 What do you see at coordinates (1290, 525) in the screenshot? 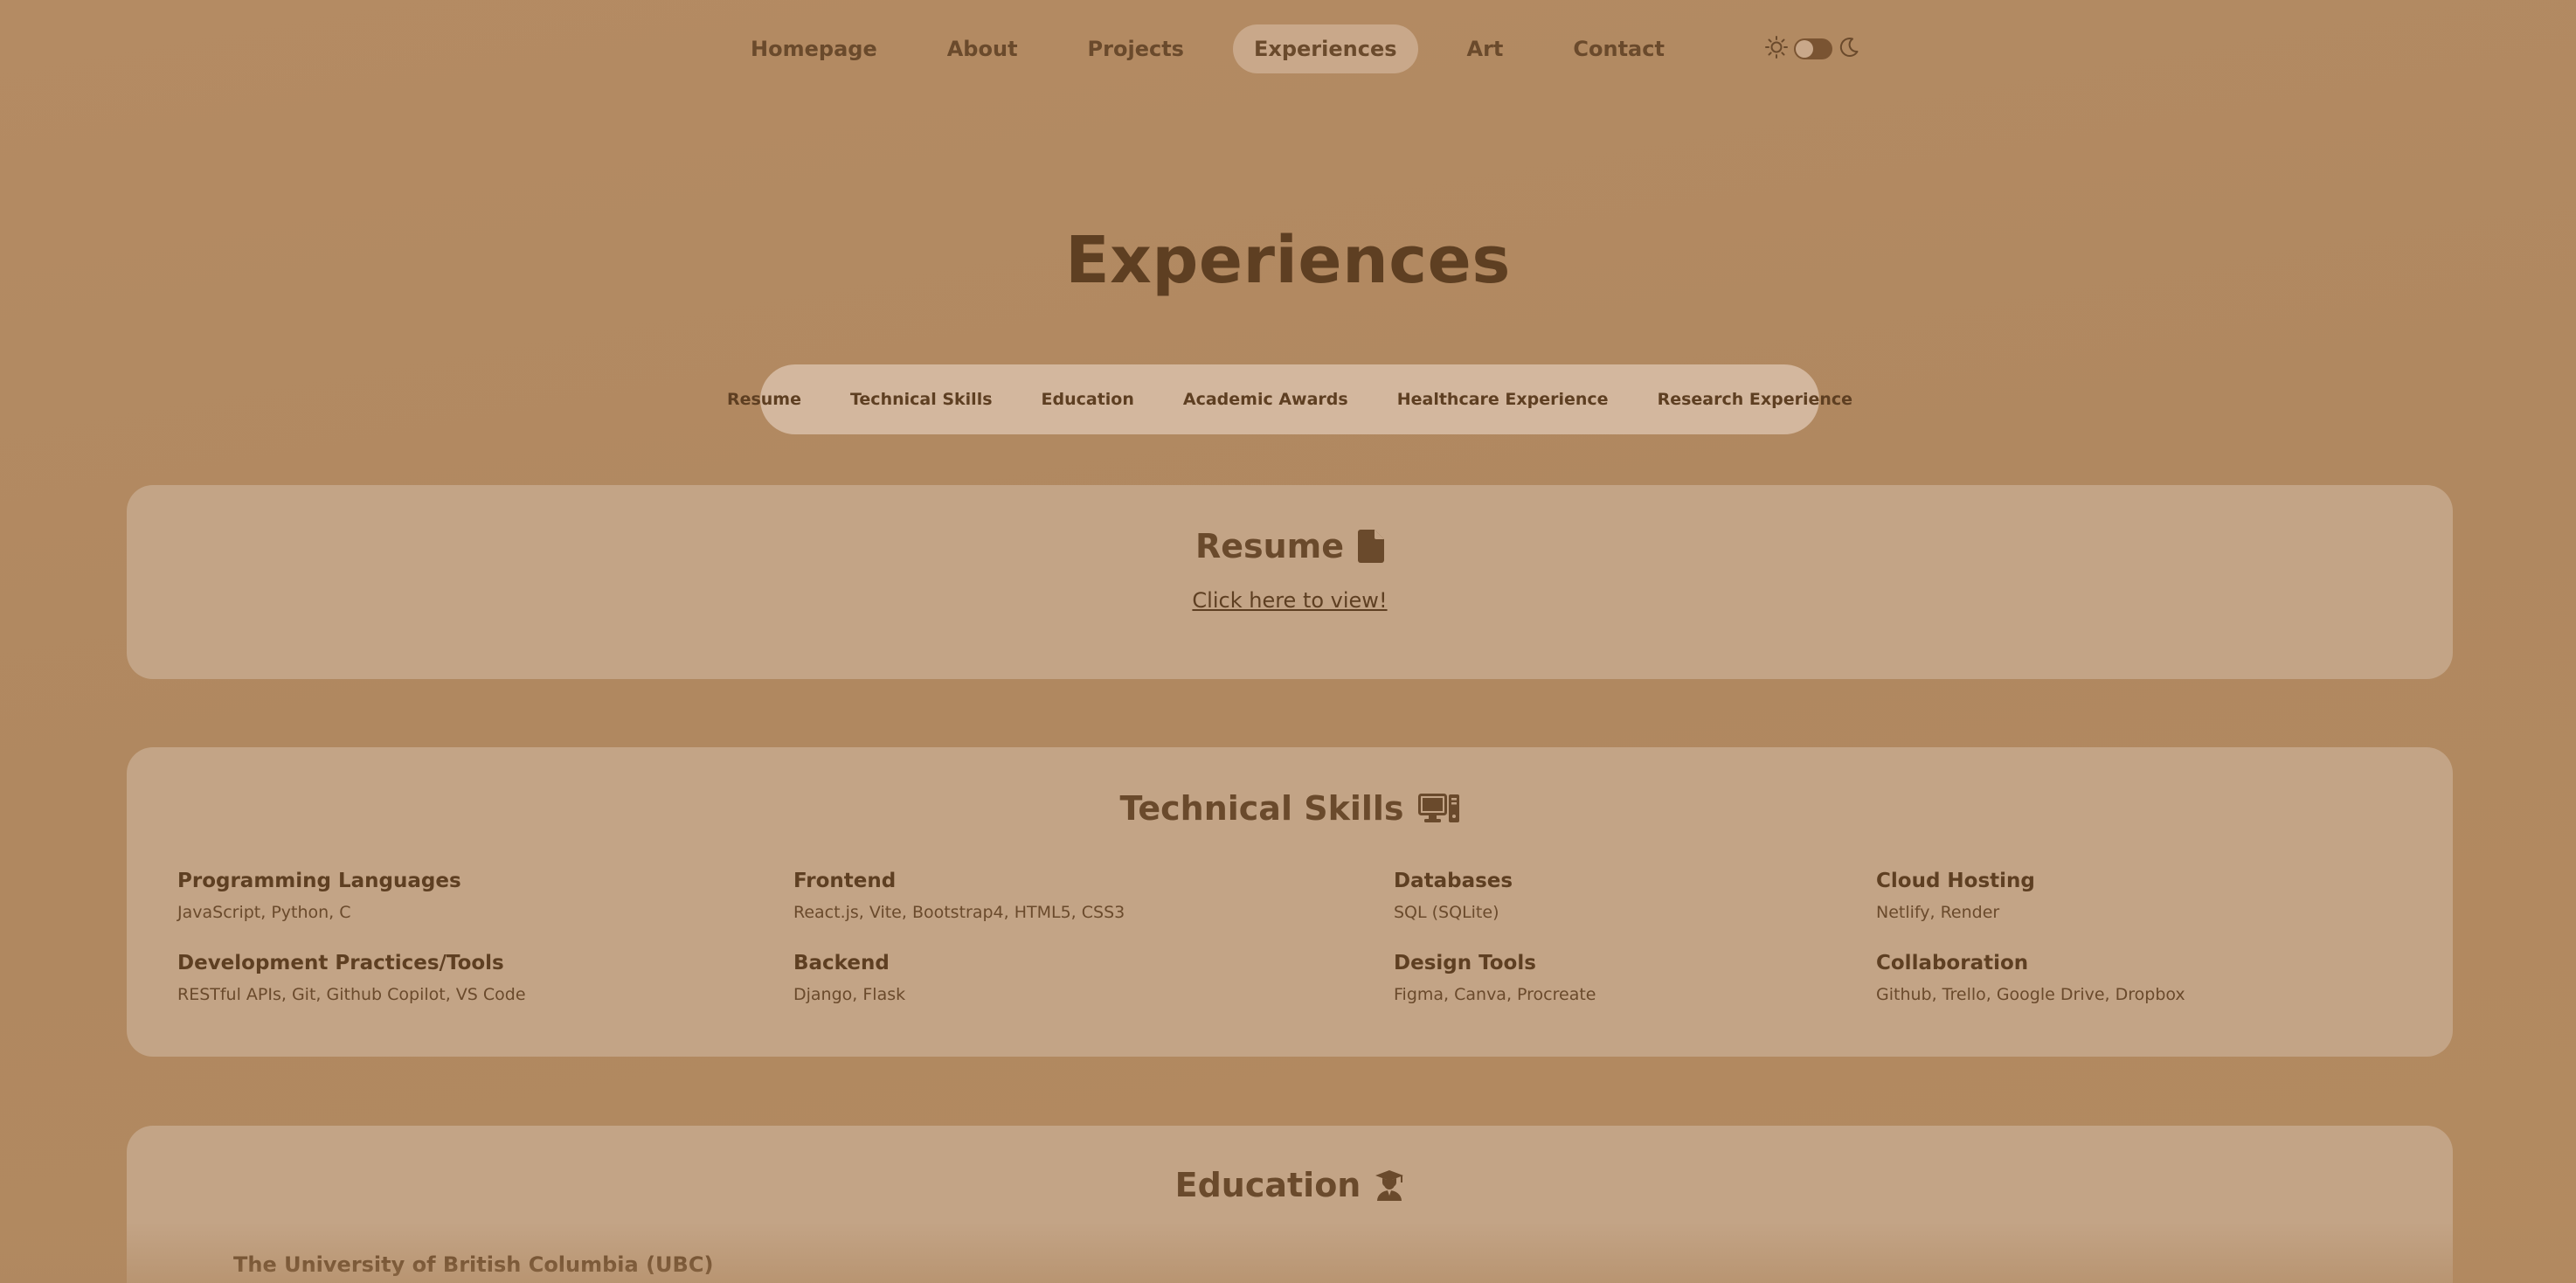
I see `resume-heading: Resume` at bounding box center [1290, 525].